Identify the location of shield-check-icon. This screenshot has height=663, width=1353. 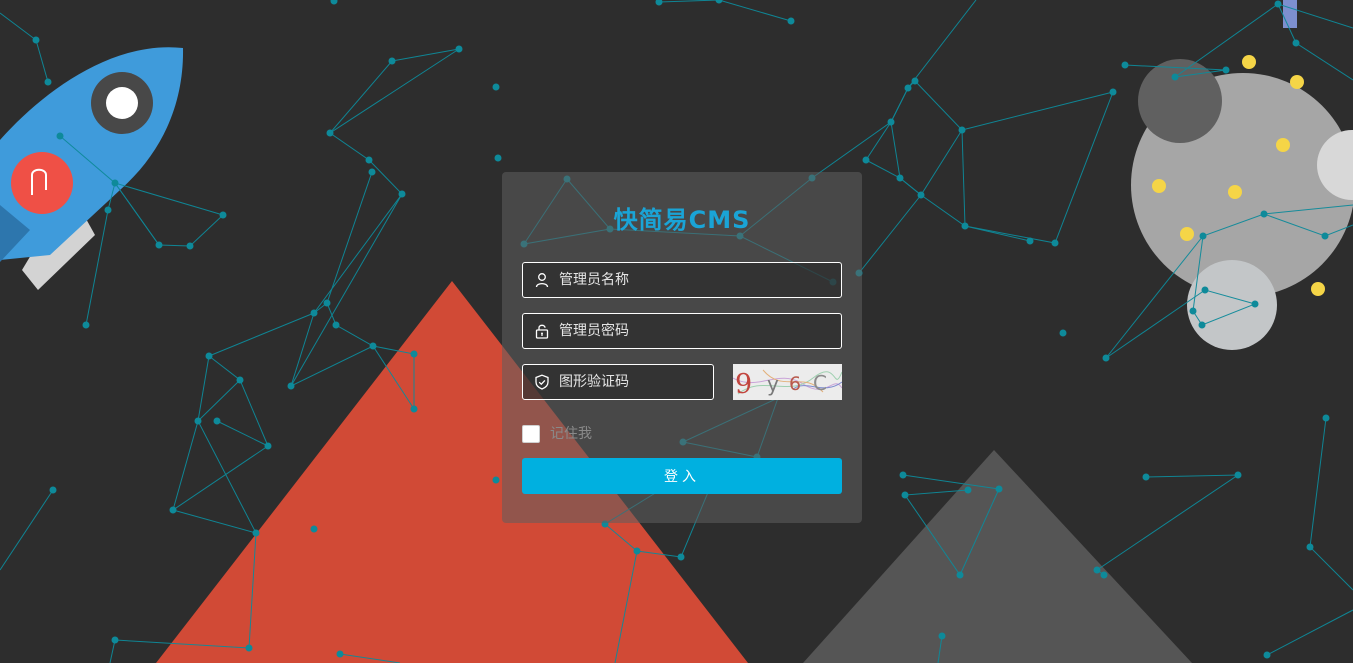
(542, 382).